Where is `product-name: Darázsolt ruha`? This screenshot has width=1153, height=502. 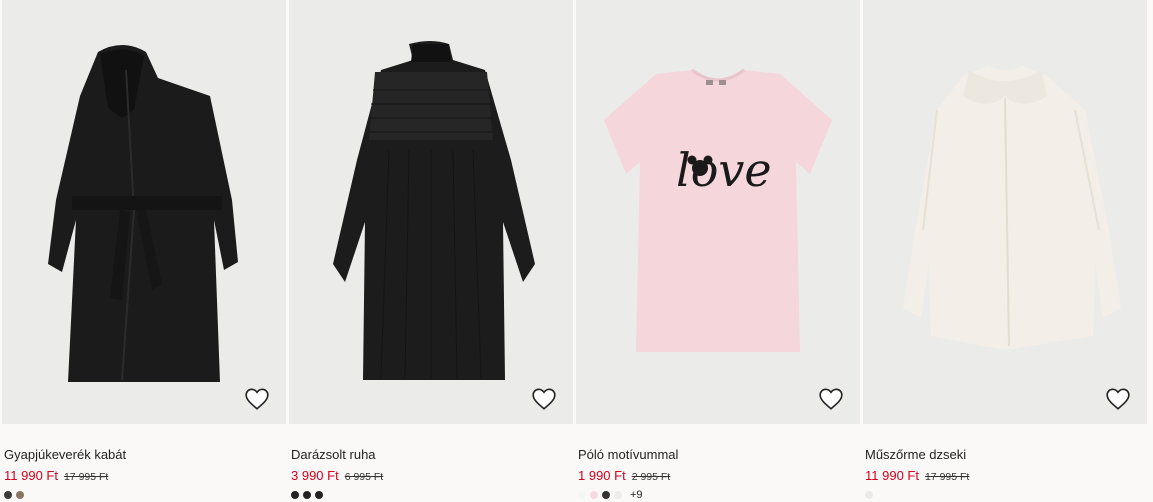 product-name: Darázsolt ruha is located at coordinates (333, 454).